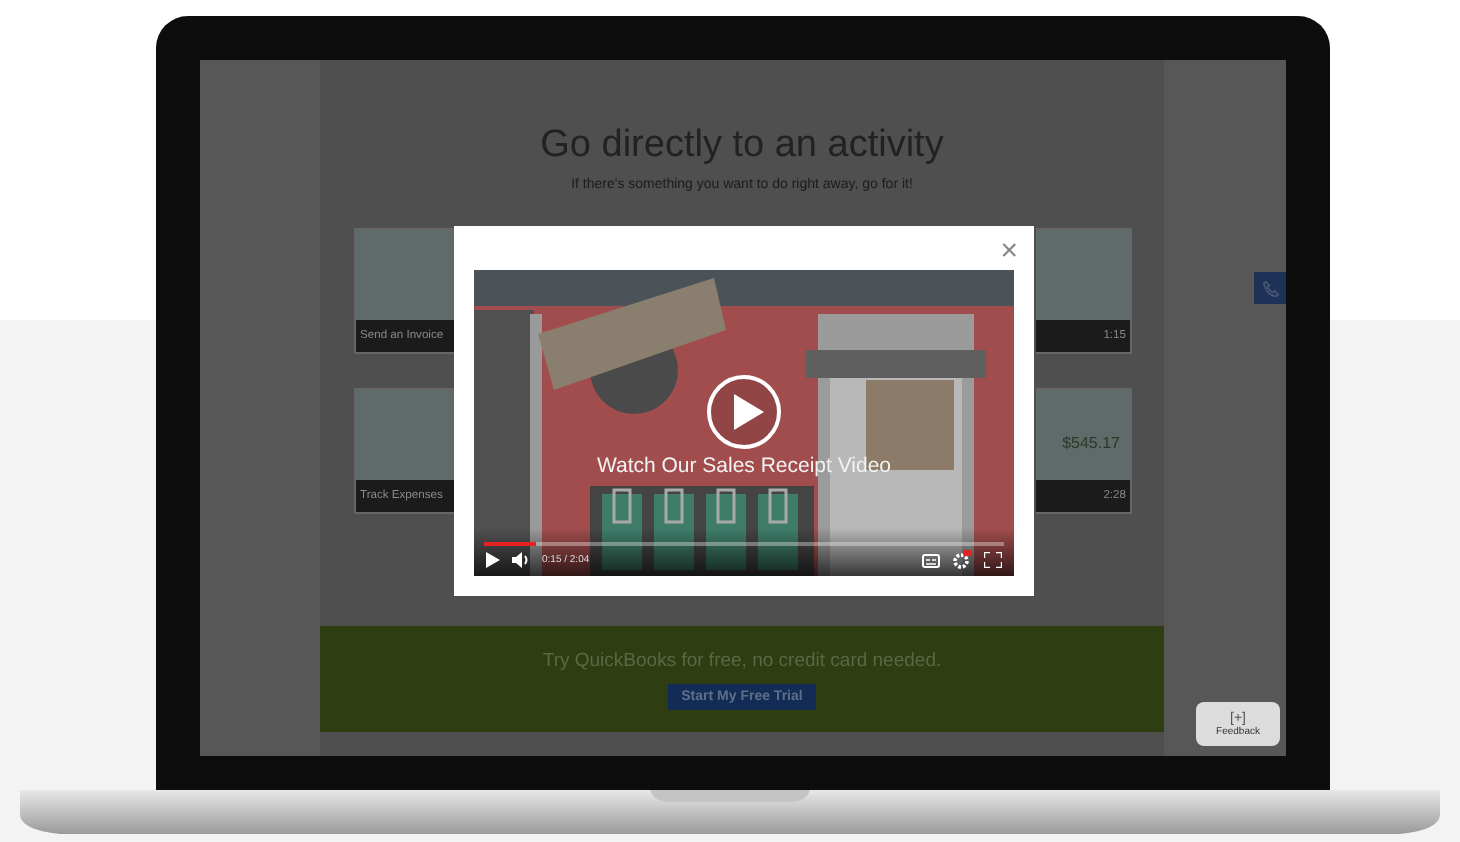 The image size is (1460, 842). Describe the element at coordinates (521, 560) in the screenshot. I see `volume-icon` at that location.